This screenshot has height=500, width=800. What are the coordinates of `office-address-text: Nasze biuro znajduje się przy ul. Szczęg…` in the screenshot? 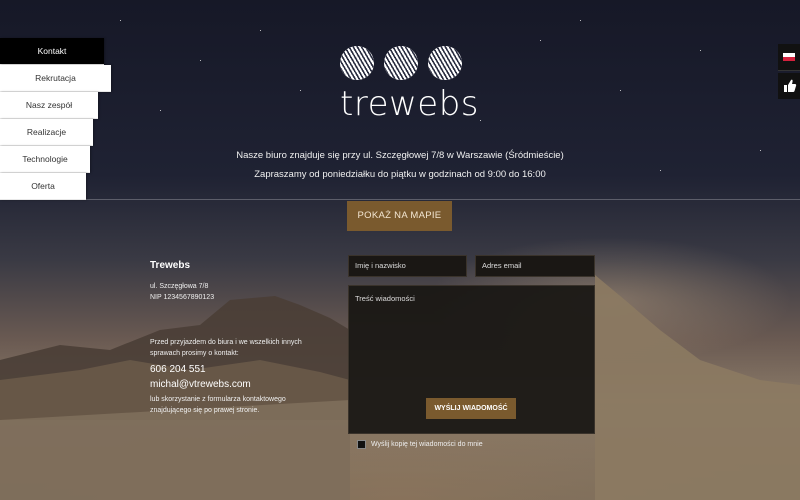 It's located at (400, 155).